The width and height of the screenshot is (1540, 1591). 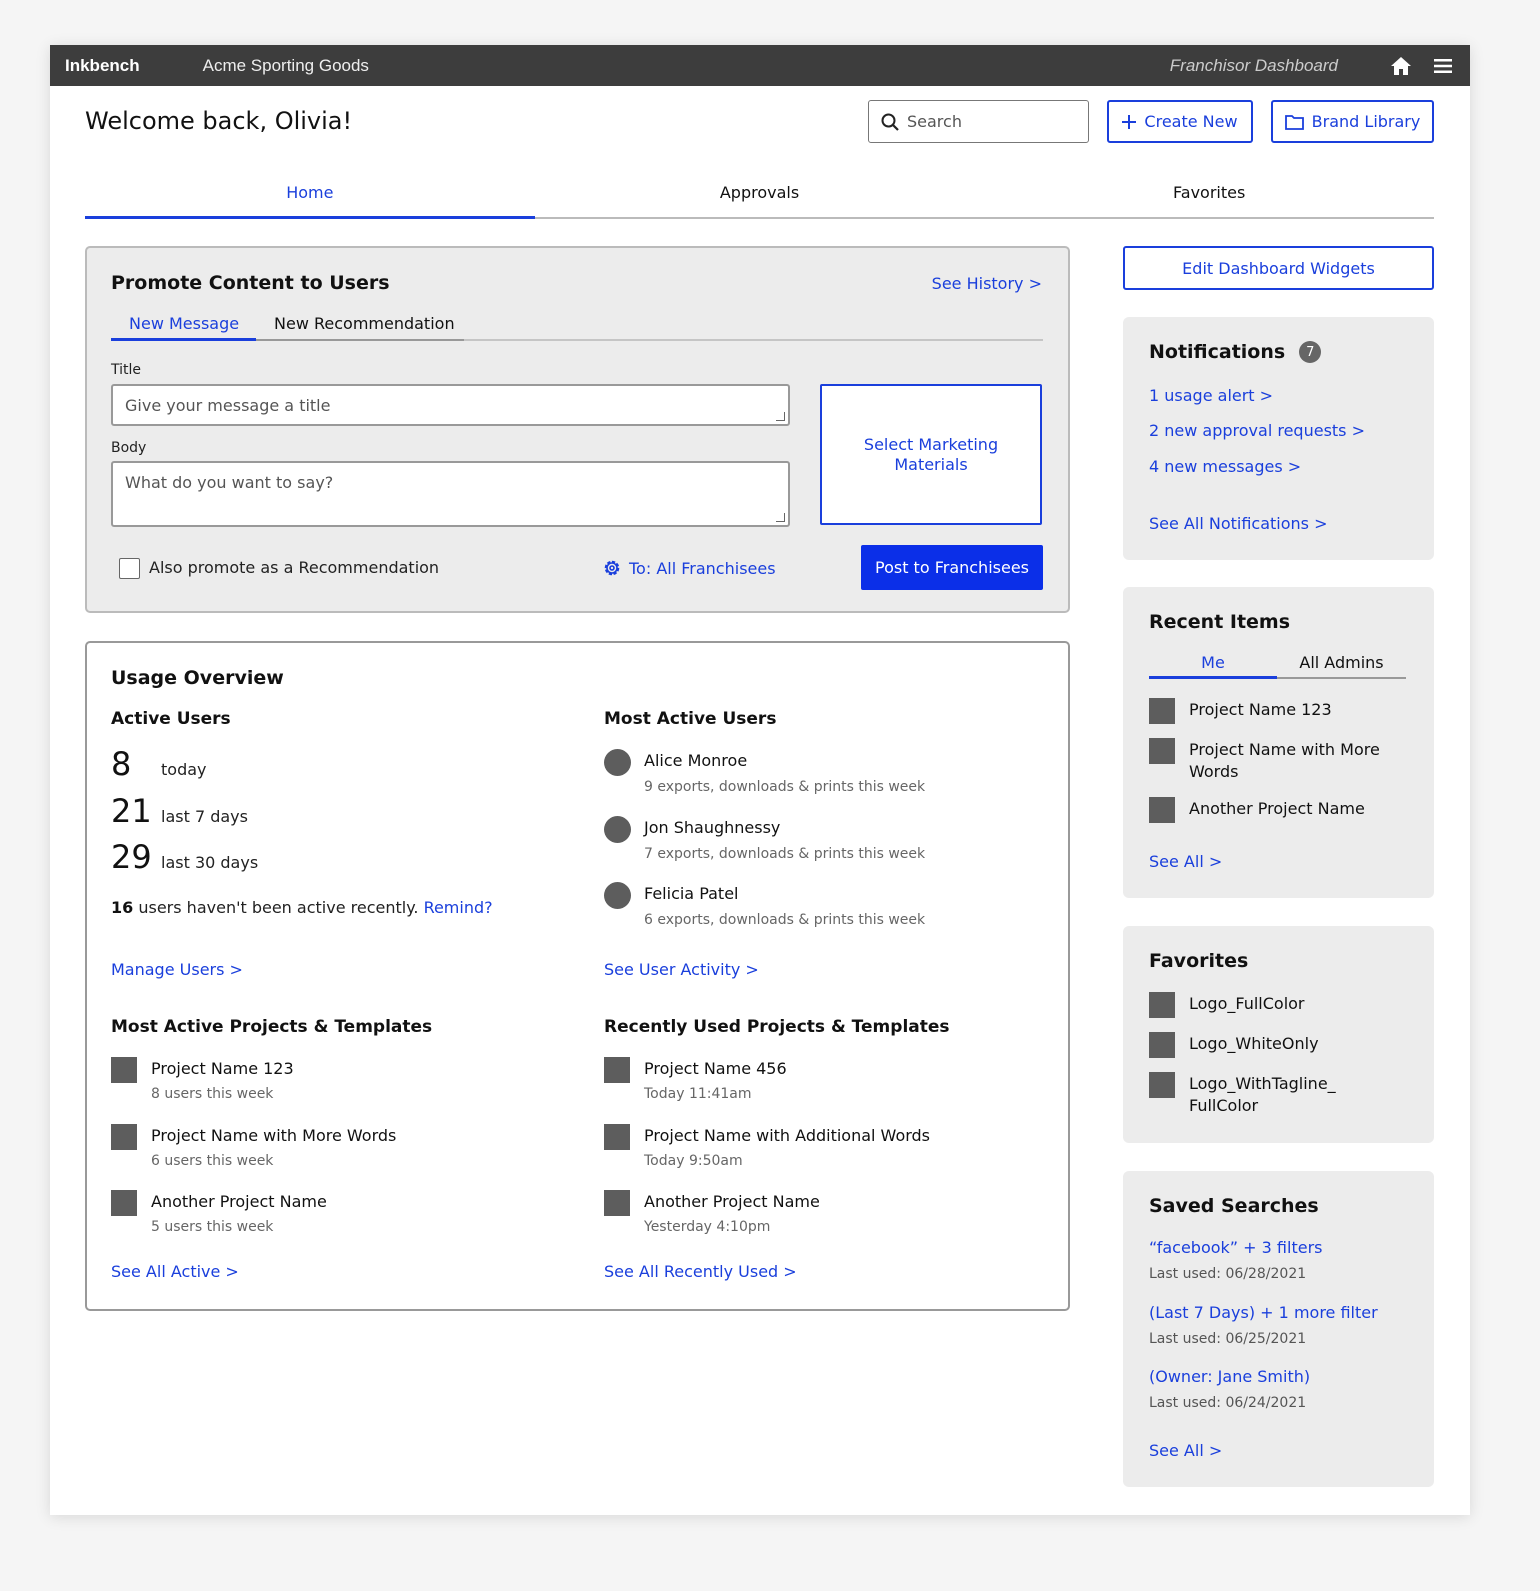 I want to click on edit-dashboard-widgets-button: Edit Dashboard Widgets, so click(x=1278, y=268).